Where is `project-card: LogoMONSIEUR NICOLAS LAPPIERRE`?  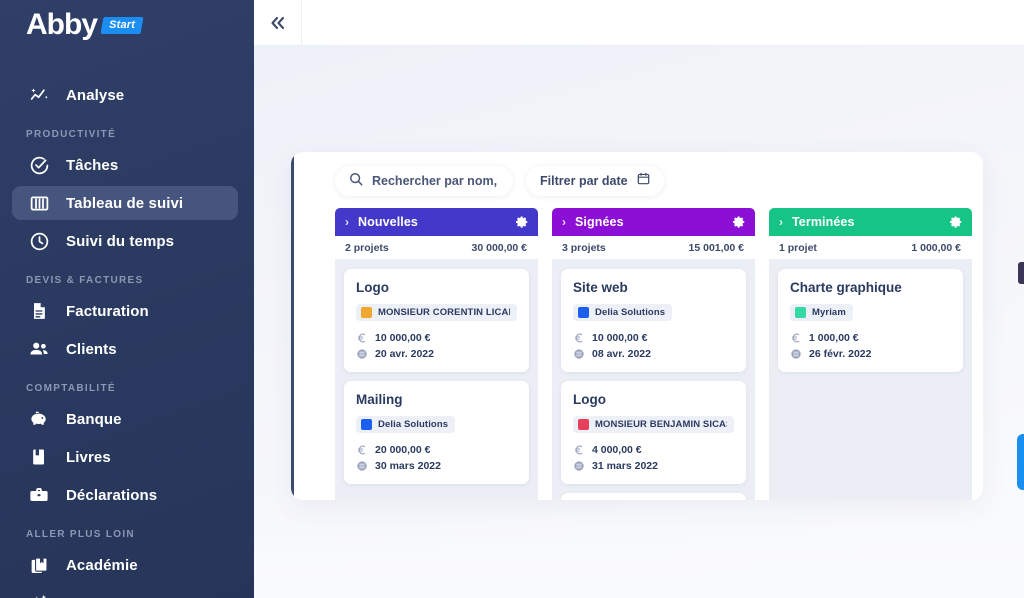 project-card: LogoMONSIEUR NICOLAS LAPPIERRE is located at coordinates (653, 496).